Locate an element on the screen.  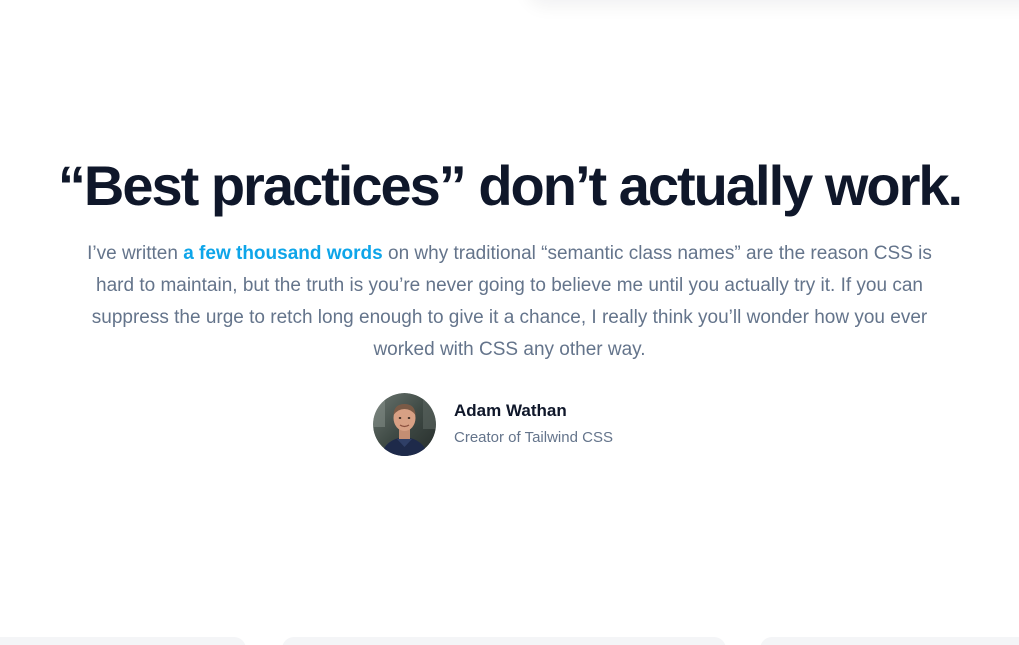
bottom-card-middle is located at coordinates (504, 641).